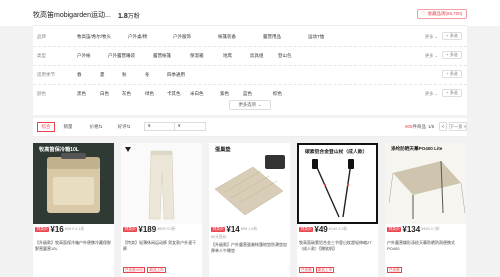 This screenshot has height=277, width=500. I want to click on store-score: 1.8万粉, so click(129, 15).